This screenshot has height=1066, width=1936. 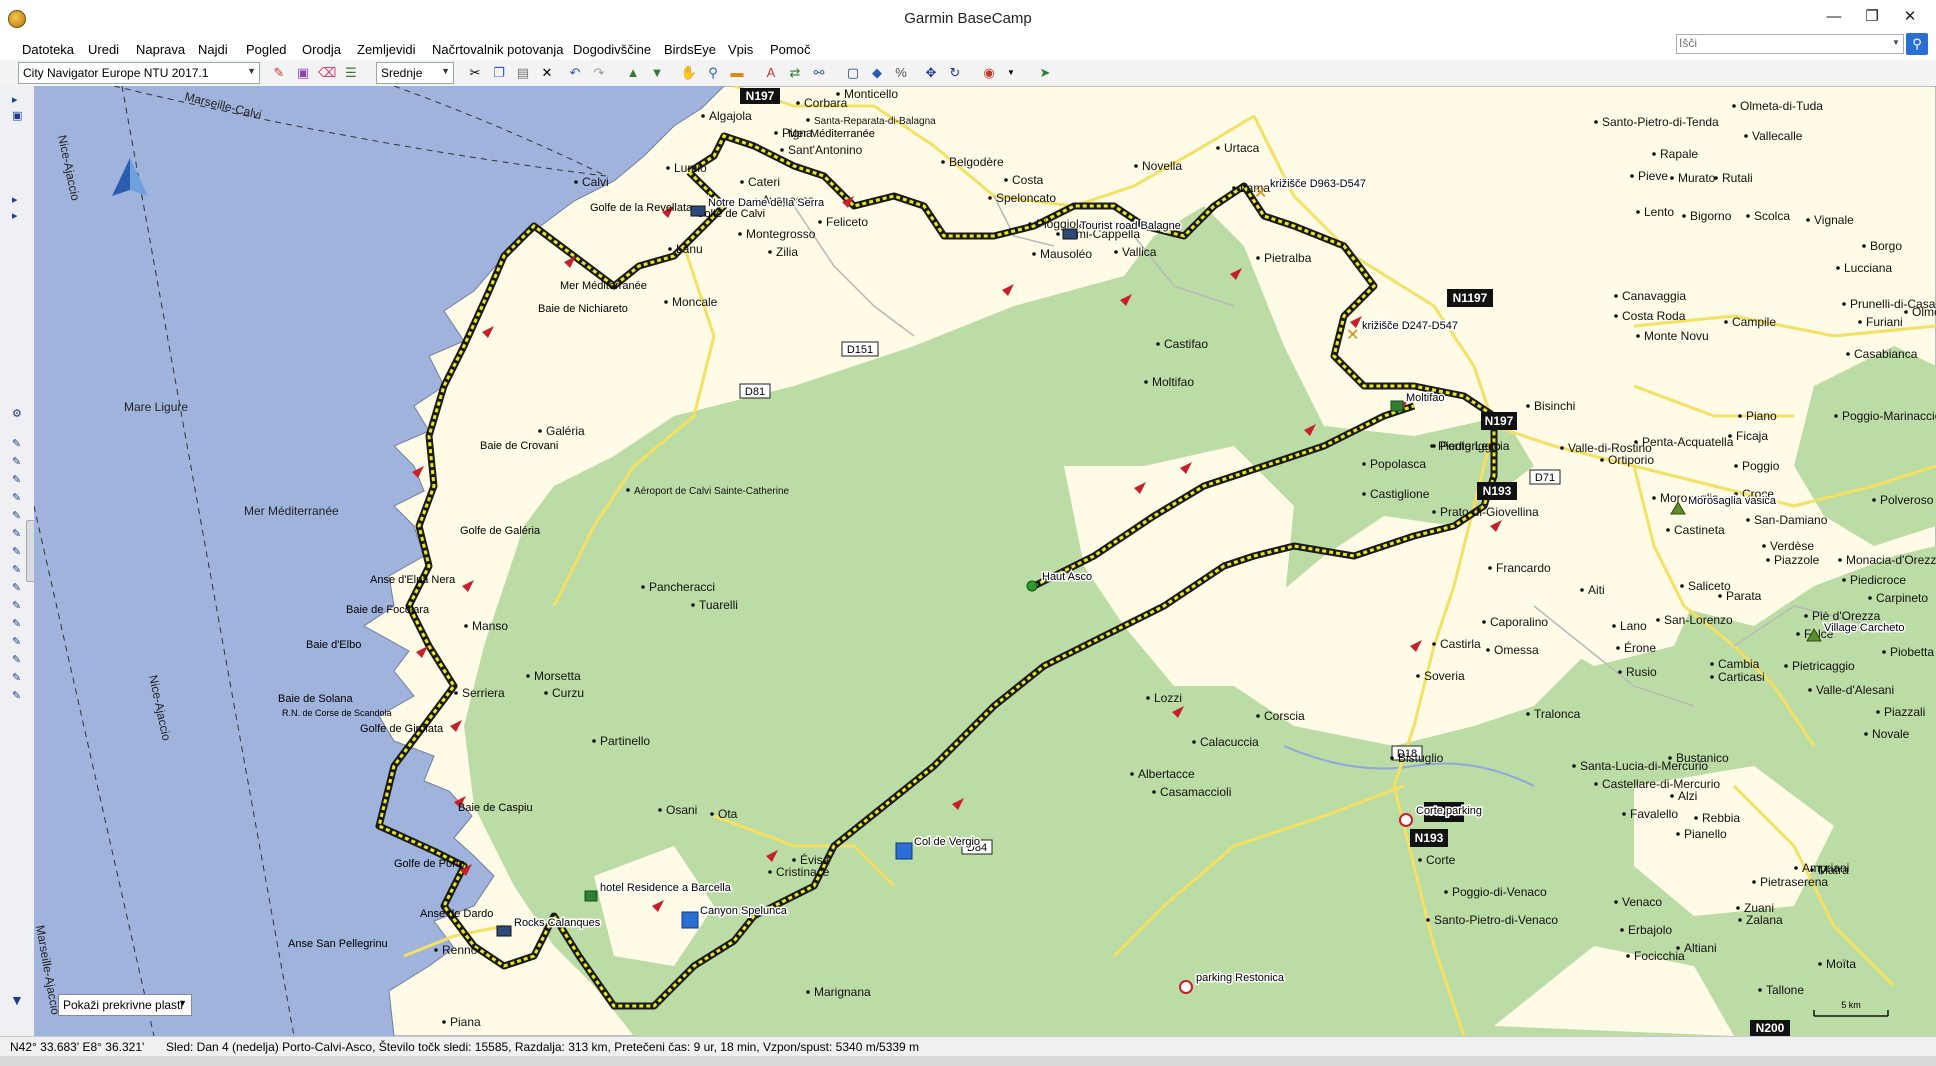 What do you see at coordinates (1028, 180) in the screenshot?
I see `place-label: Costa` at bounding box center [1028, 180].